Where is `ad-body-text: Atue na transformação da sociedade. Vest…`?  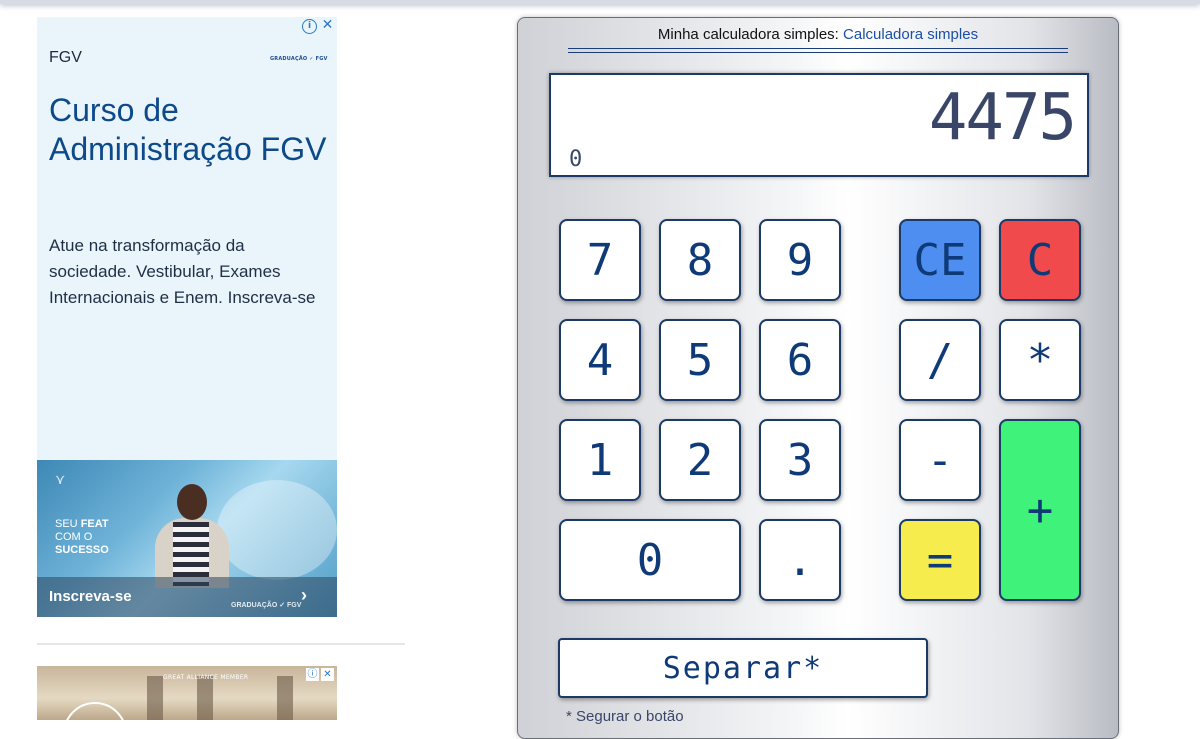 ad-body-text: Atue na transformação da sociedade. Vest… is located at coordinates (182, 271).